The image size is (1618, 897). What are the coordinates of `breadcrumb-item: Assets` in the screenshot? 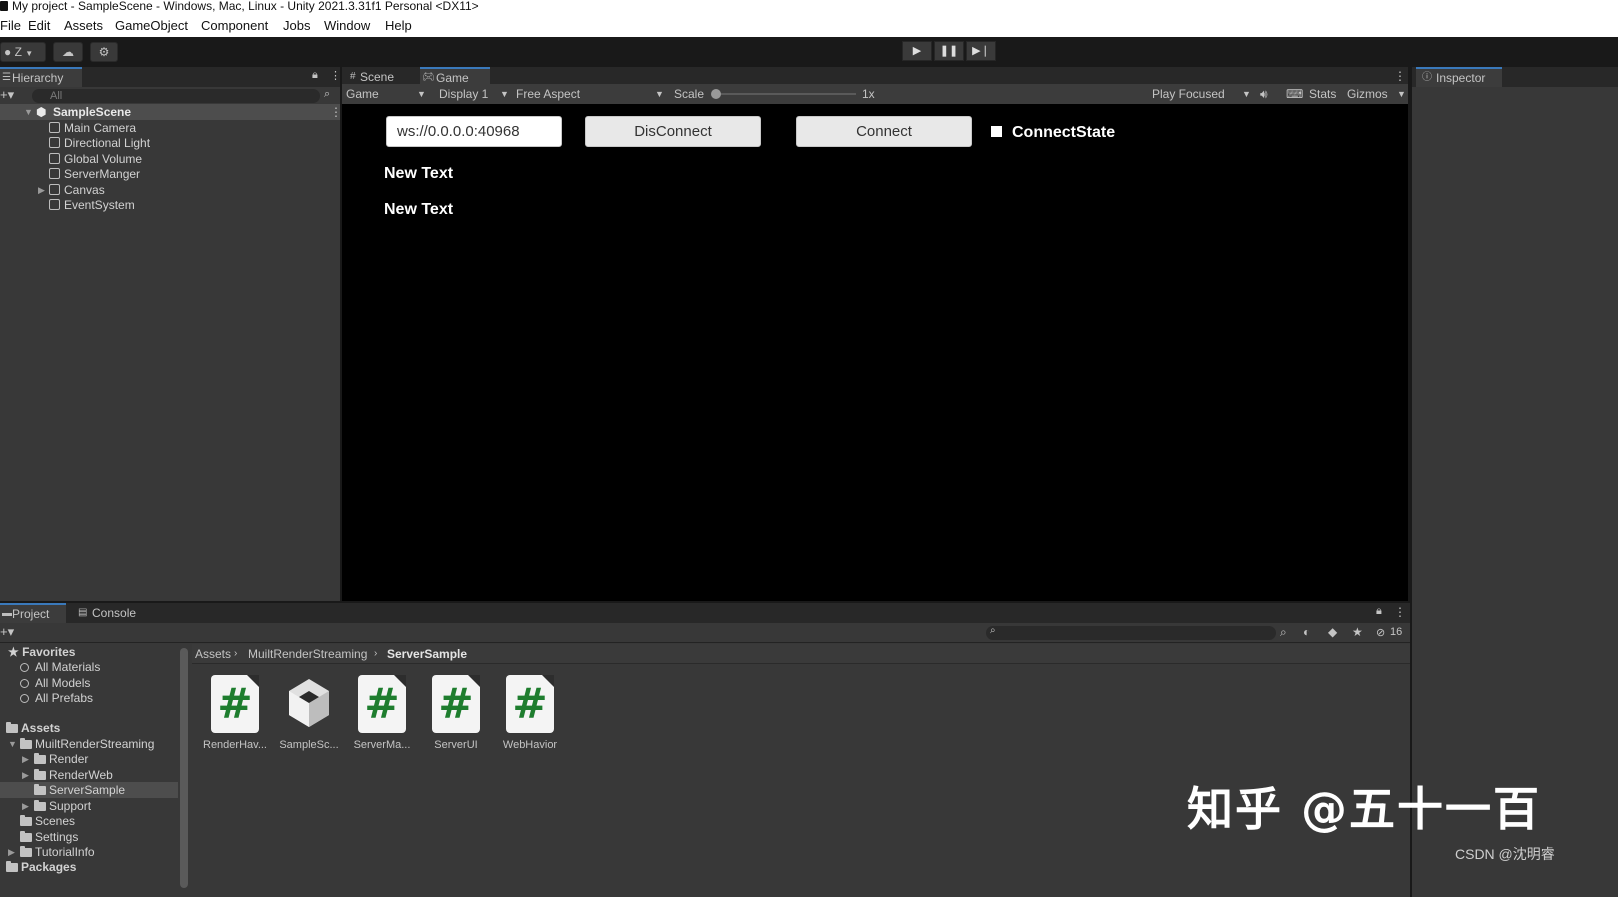 It's located at (213, 654).